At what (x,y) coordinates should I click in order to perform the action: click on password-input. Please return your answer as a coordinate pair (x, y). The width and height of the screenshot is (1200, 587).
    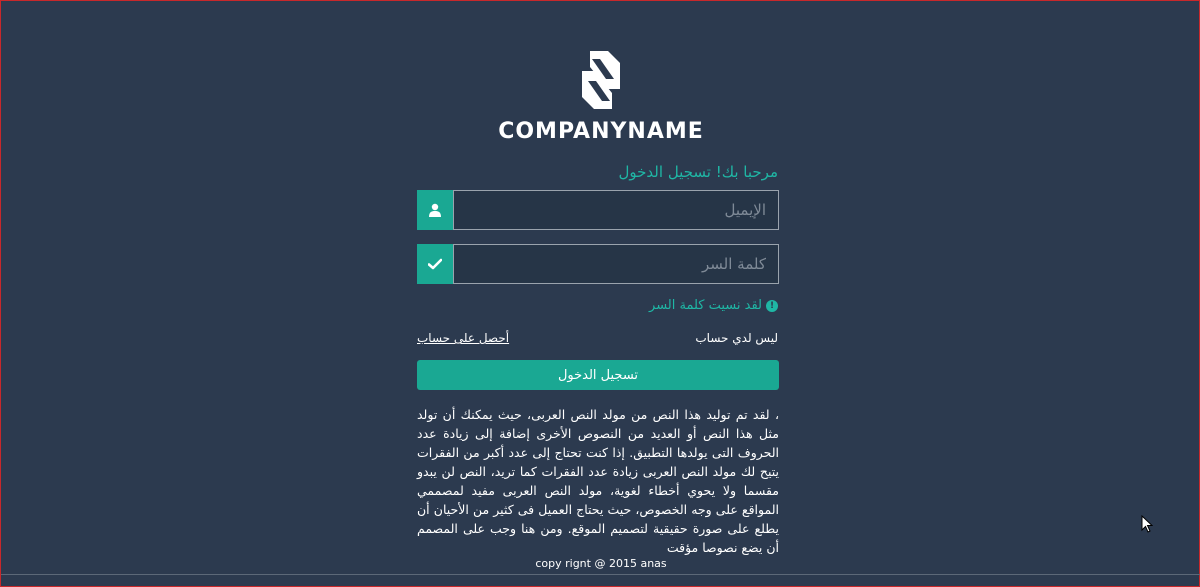
    Looking at the image, I should click on (616, 264).